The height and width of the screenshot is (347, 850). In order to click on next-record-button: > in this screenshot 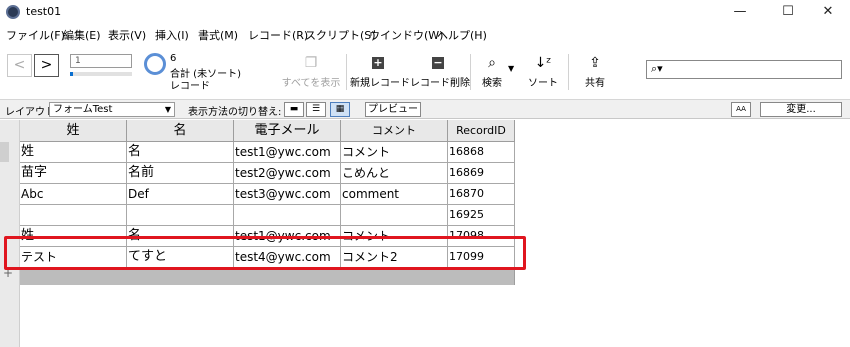, I will do `click(46, 65)`.